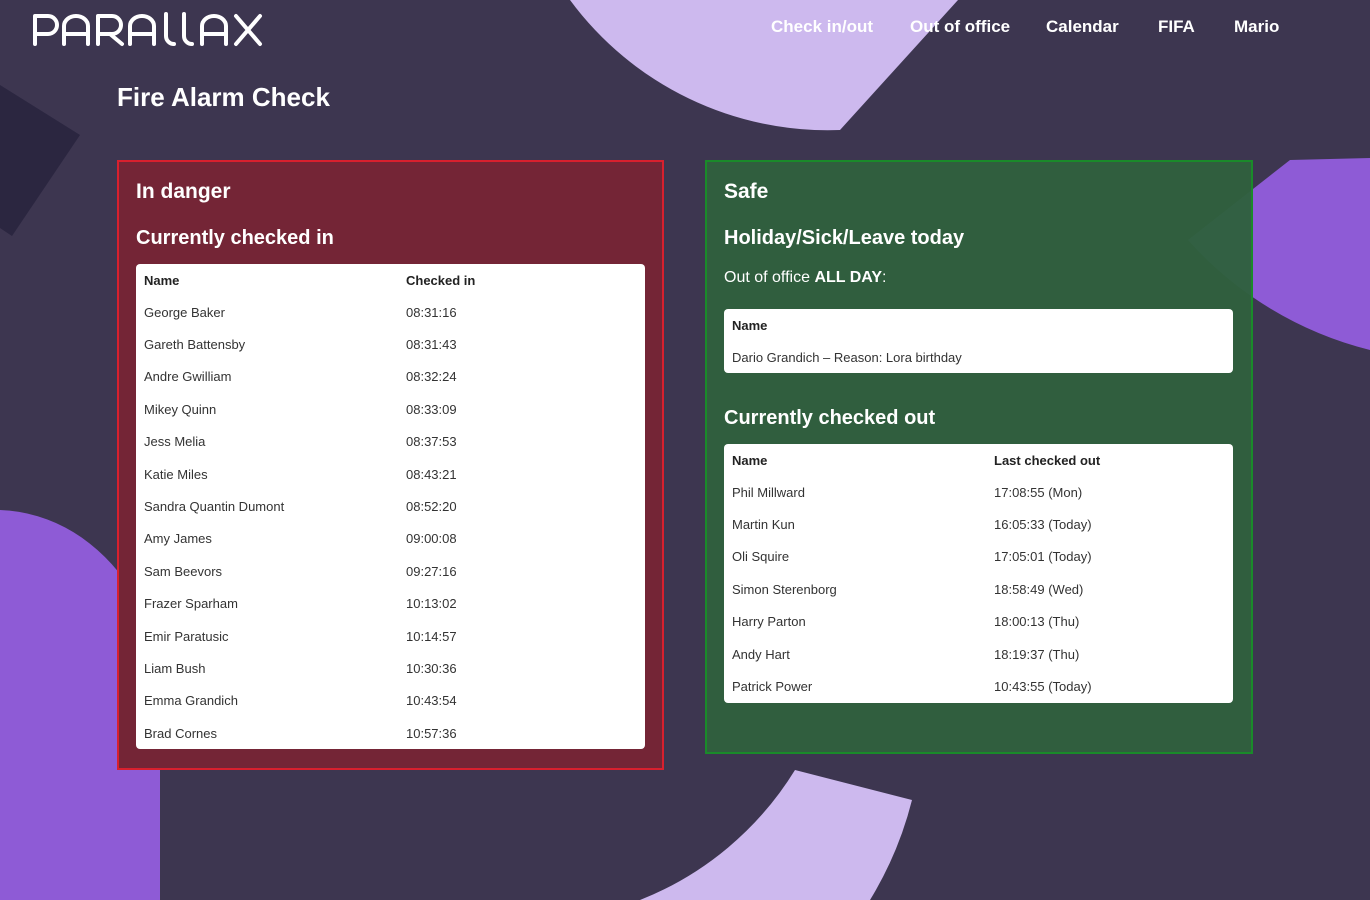 Image resolution: width=1370 pixels, height=900 pixels. Describe the element at coordinates (767, 277) in the screenshot. I see `ooo-prefix: Out of office` at that location.